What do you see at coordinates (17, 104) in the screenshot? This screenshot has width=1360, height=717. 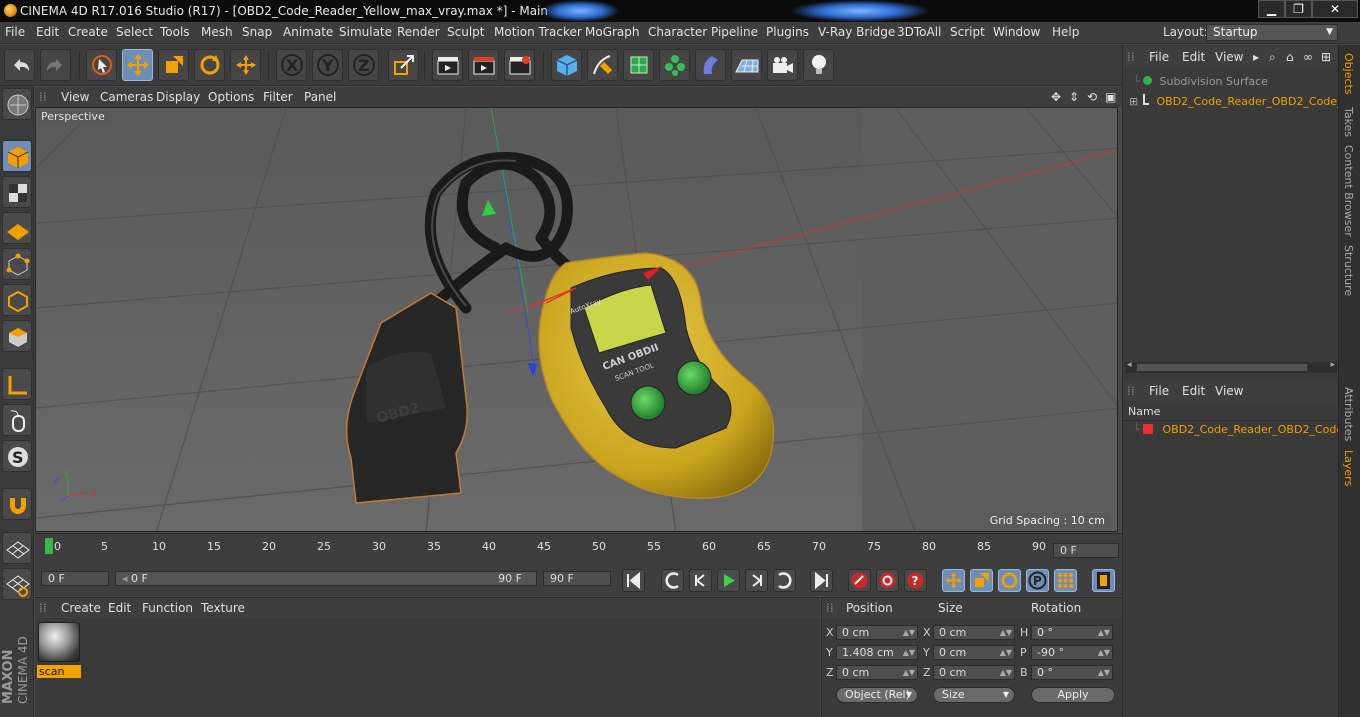 I see `make-editable-button` at bounding box center [17, 104].